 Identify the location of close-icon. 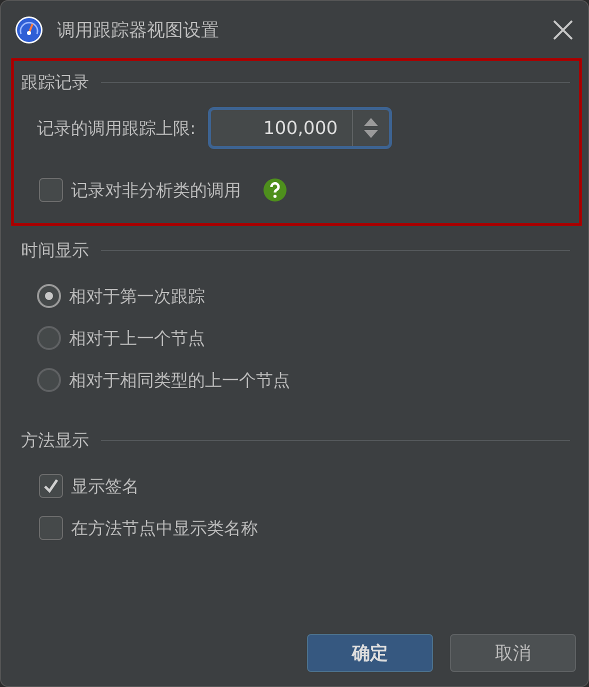
(563, 29).